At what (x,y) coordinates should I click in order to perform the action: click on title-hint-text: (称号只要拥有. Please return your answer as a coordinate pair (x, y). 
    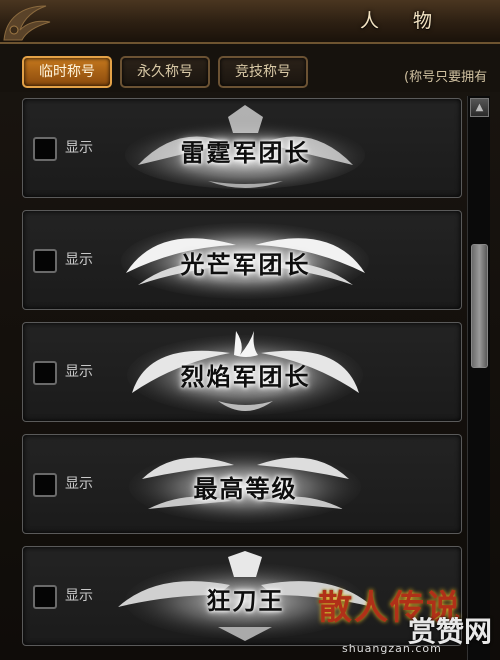
    Looking at the image, I should click on (446, 77).